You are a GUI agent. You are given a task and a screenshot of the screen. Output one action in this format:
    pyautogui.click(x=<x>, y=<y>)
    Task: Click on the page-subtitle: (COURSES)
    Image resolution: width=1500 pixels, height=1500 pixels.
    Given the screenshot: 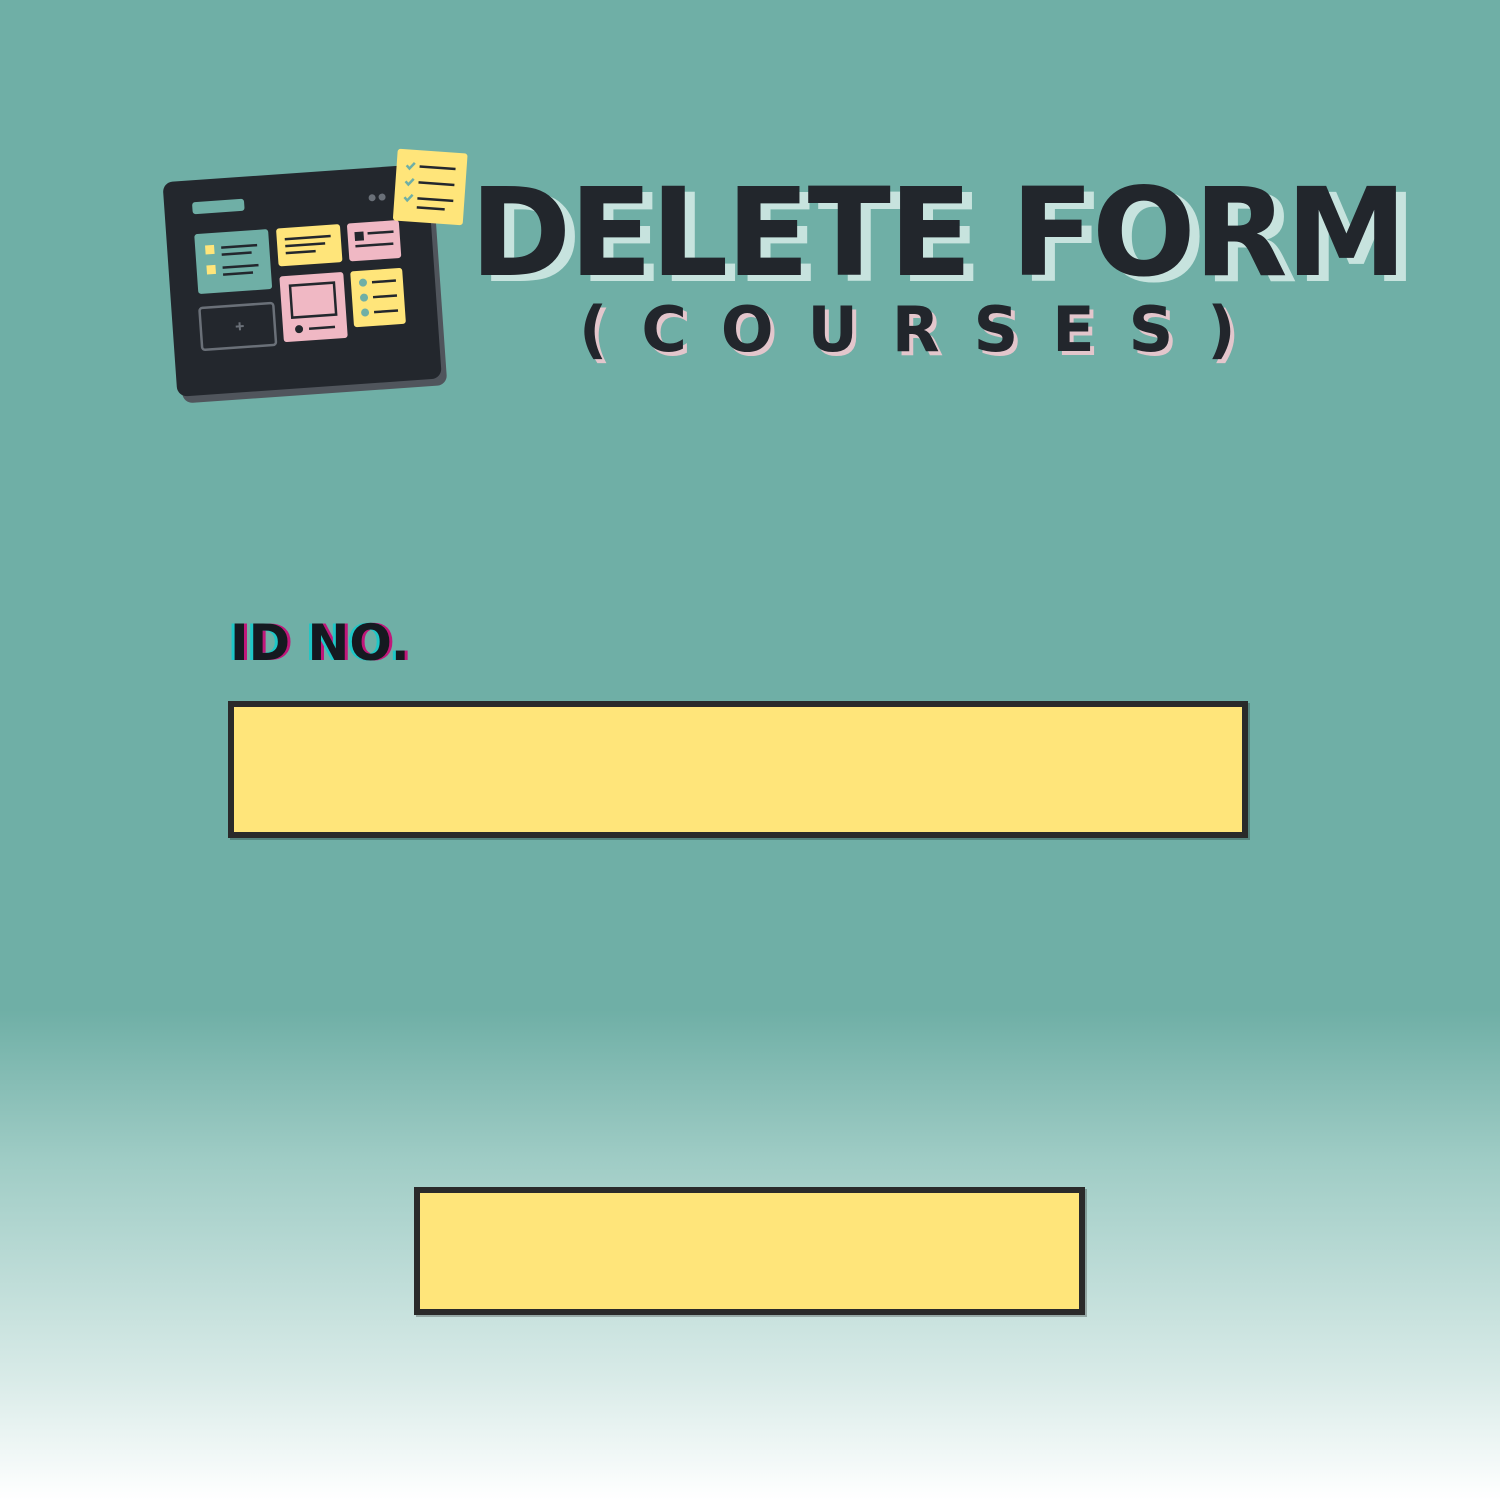 What is the action you would take?
    pyautogui.click(x=924, y=329)
    